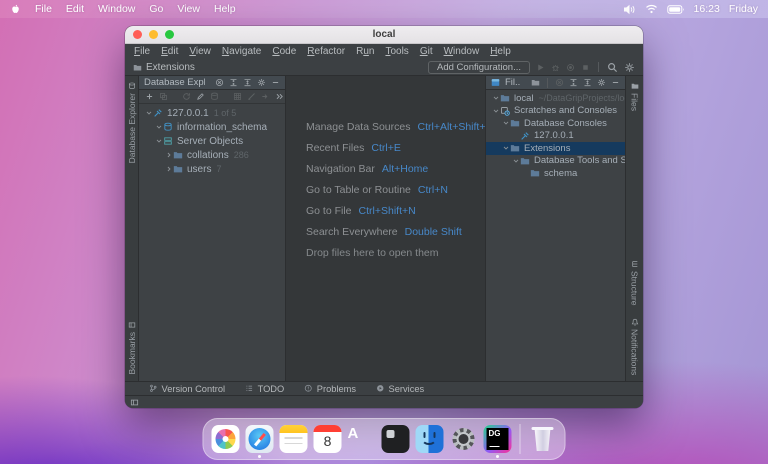 This screenshot has width=768, height=464. Describe the element at coordinates (579, 161) in the screenshot. I see `tree-label: Database Tools and SQL` at that location.